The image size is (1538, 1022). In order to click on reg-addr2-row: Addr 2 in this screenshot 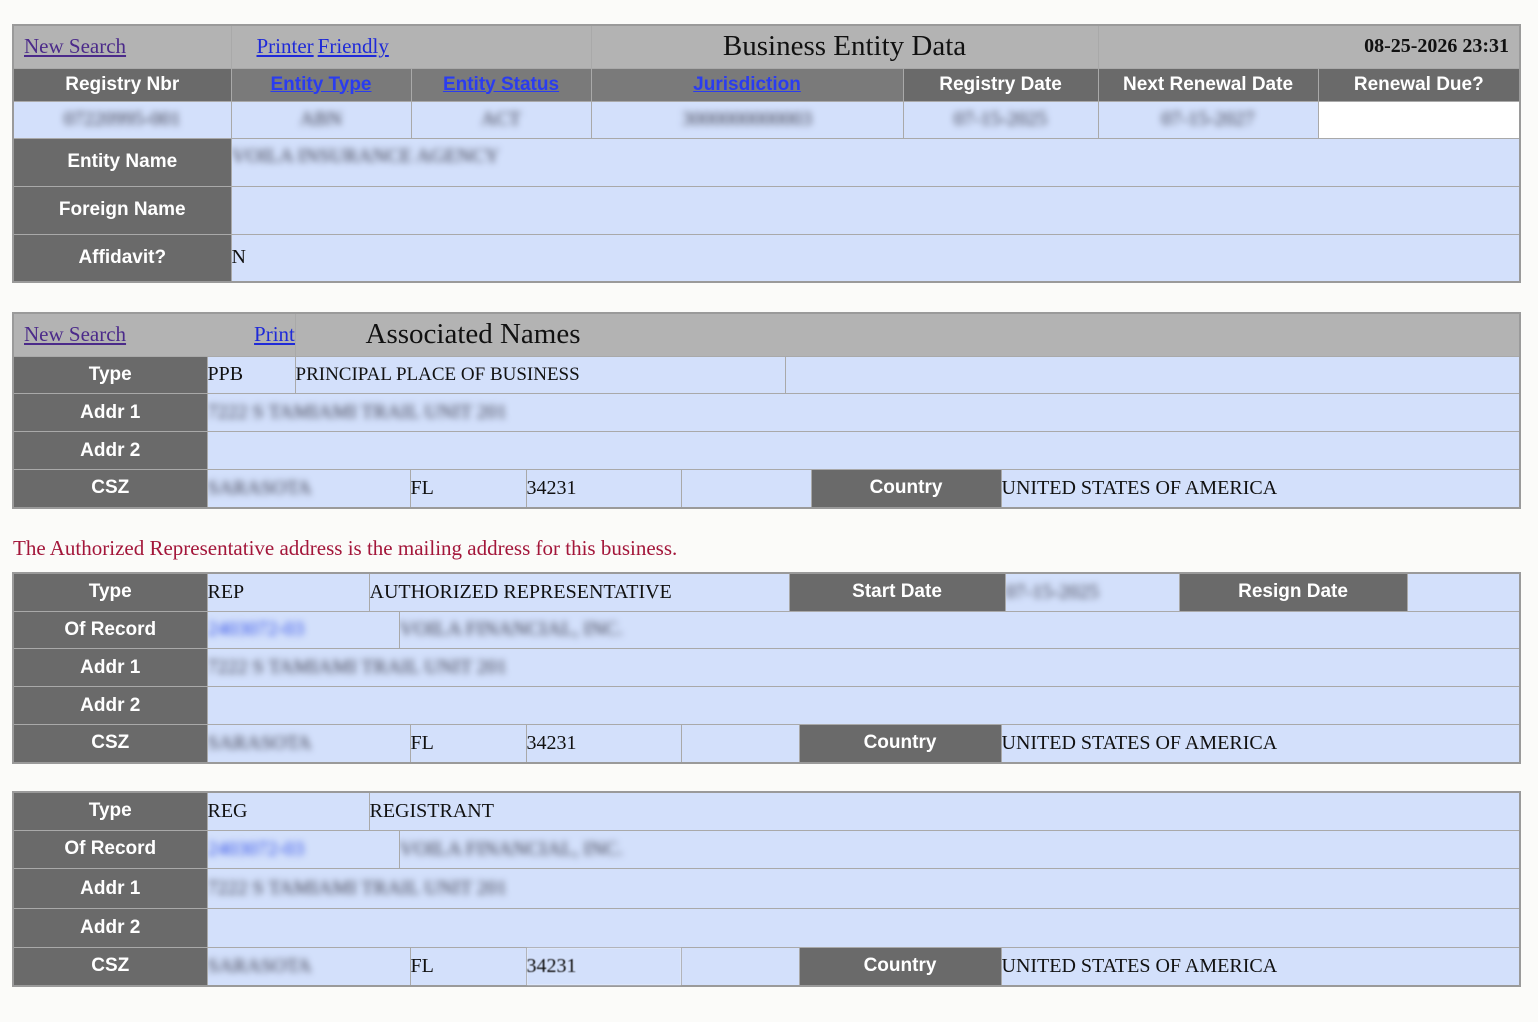, I will do `click(766, 928)`.